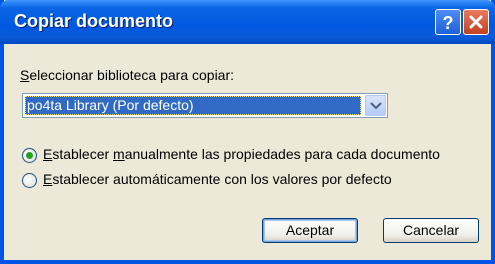 This screenshot has height=264, width=495. I want to click on radio-manual-text-before: stablecer, so click(83, 154).